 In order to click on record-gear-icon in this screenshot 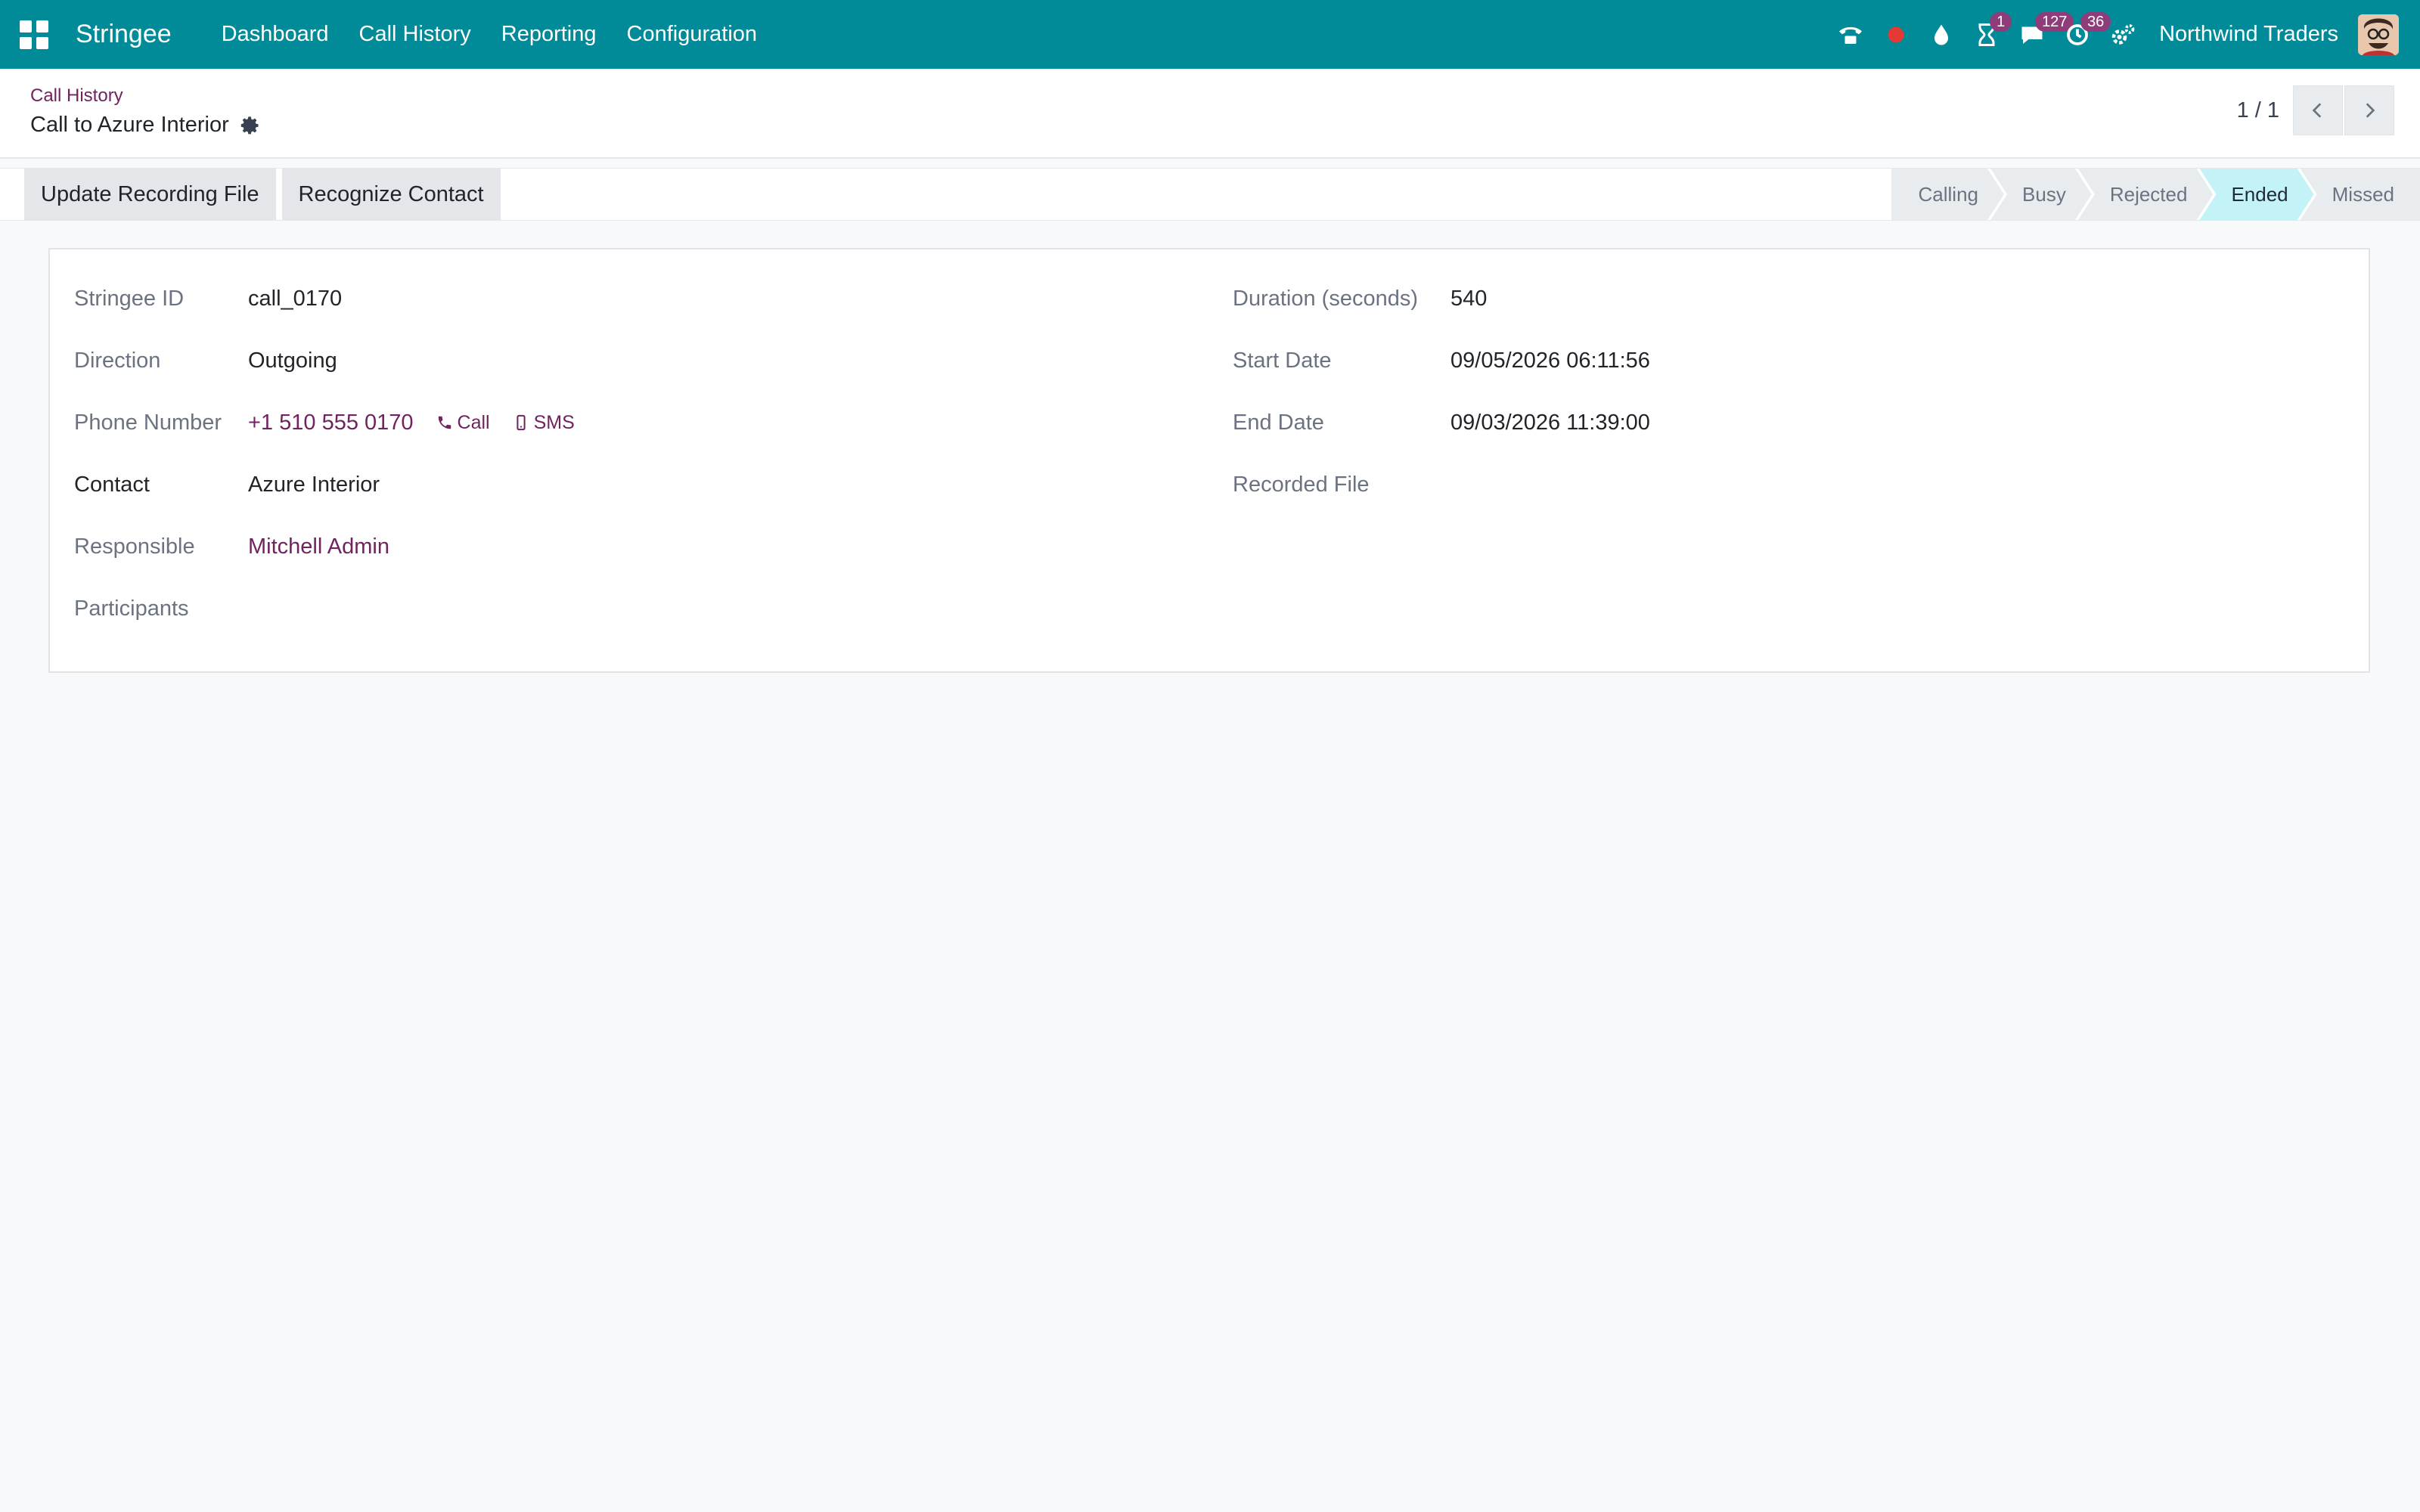, I will do `click(251, 126)`.